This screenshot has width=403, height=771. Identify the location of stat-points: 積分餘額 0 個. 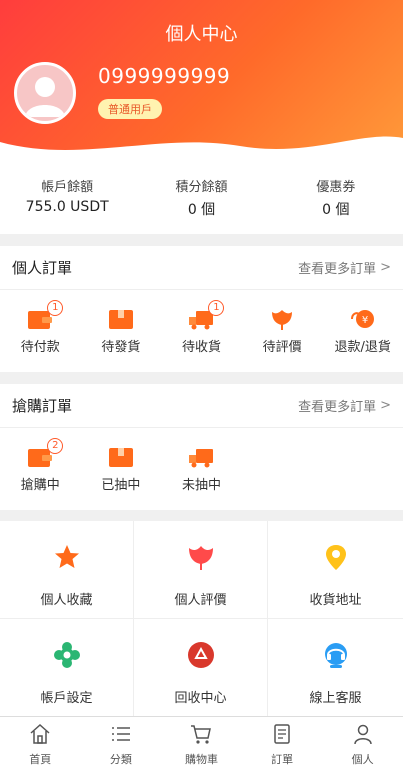
(201, 198).